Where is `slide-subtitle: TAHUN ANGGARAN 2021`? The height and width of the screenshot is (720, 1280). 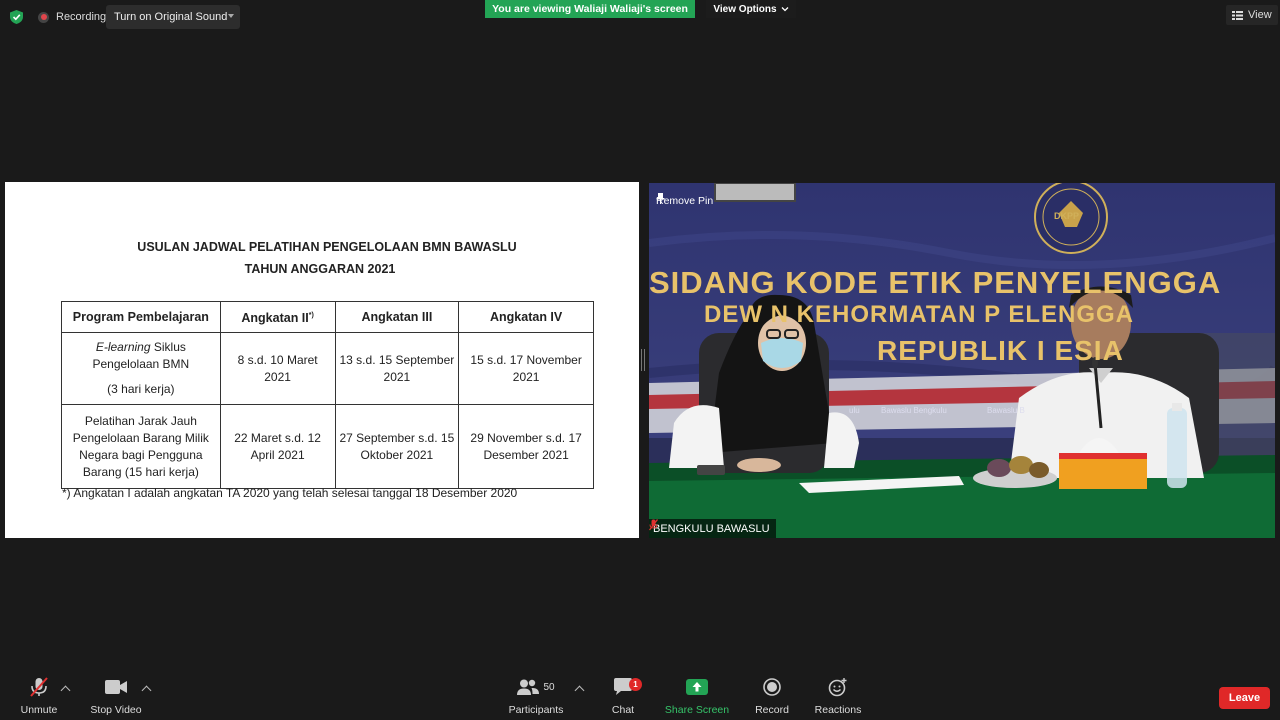 slide-subtitle: TAHUN ANGGARAN 2021 is located at coordinates (320, 269).